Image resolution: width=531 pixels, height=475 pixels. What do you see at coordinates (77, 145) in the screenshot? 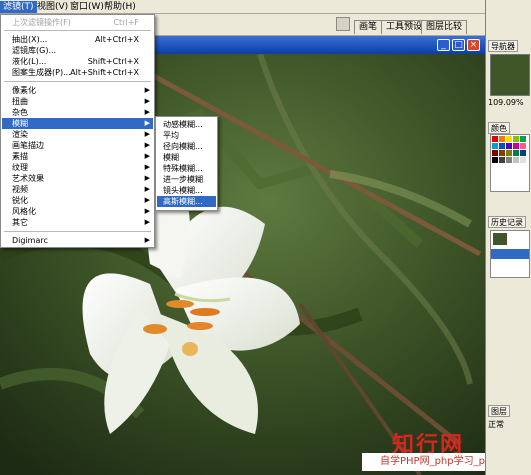
I see `menu-item-brush-strokes: 画笔描边 ▶` at bounding box center [77, 145].